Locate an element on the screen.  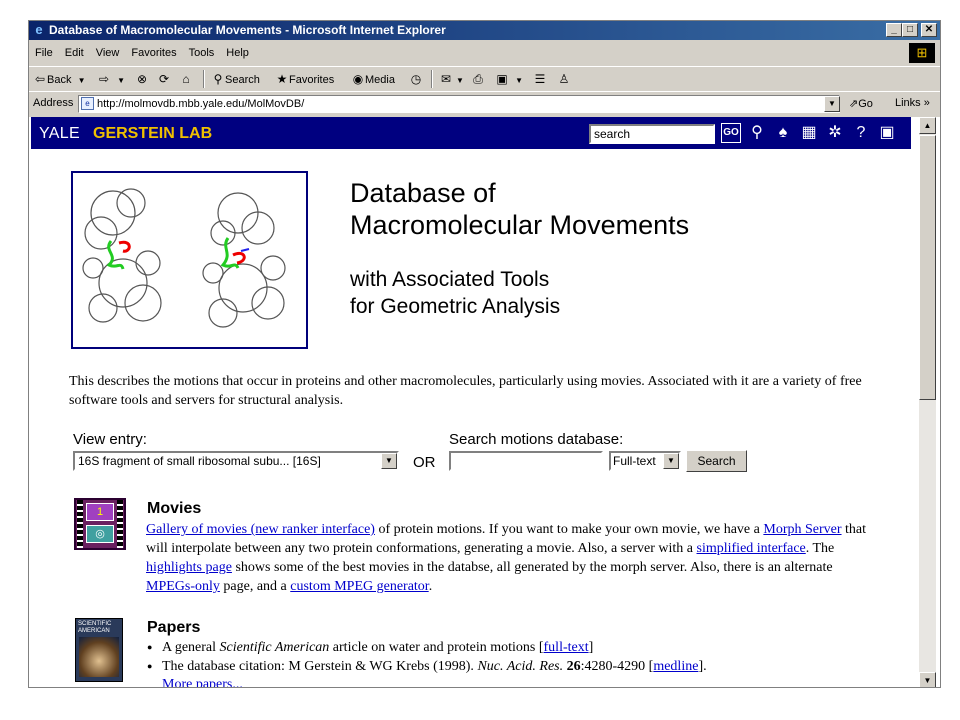
media-icon: ◉ is located at coordinates (358, 79).